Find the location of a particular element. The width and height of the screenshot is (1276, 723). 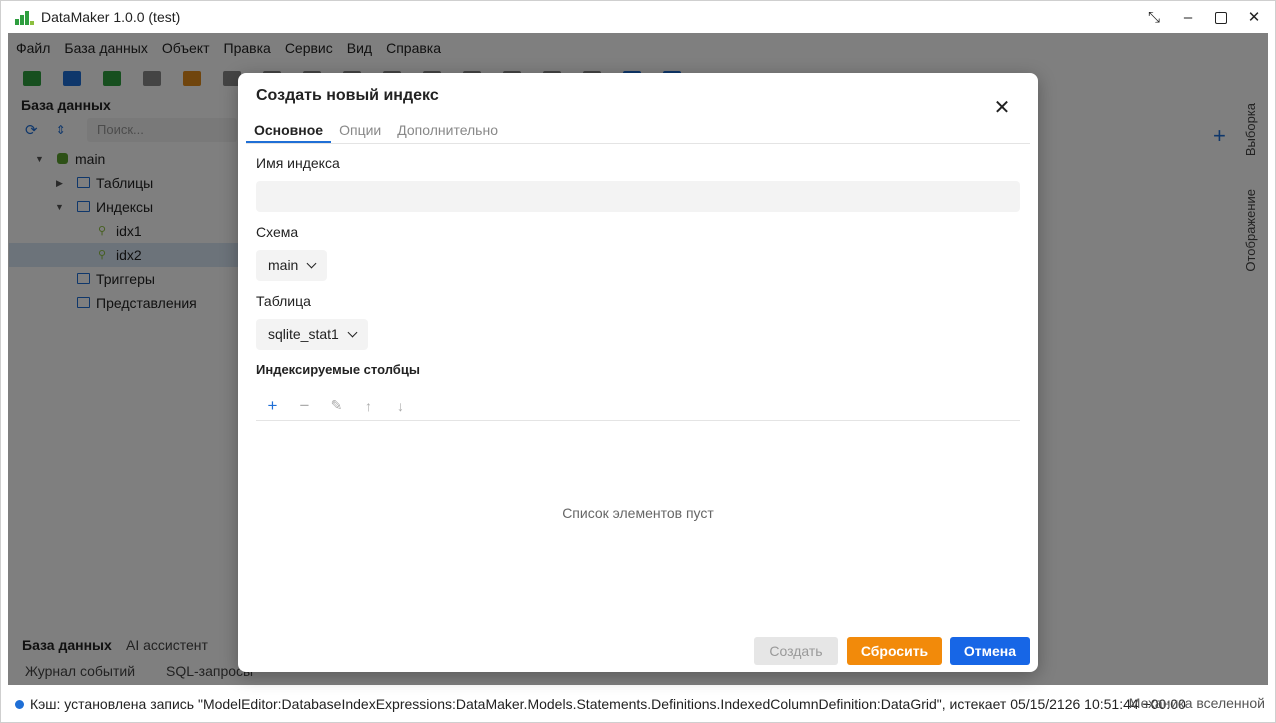

schema-select: main is located at coordinates (292, 265).